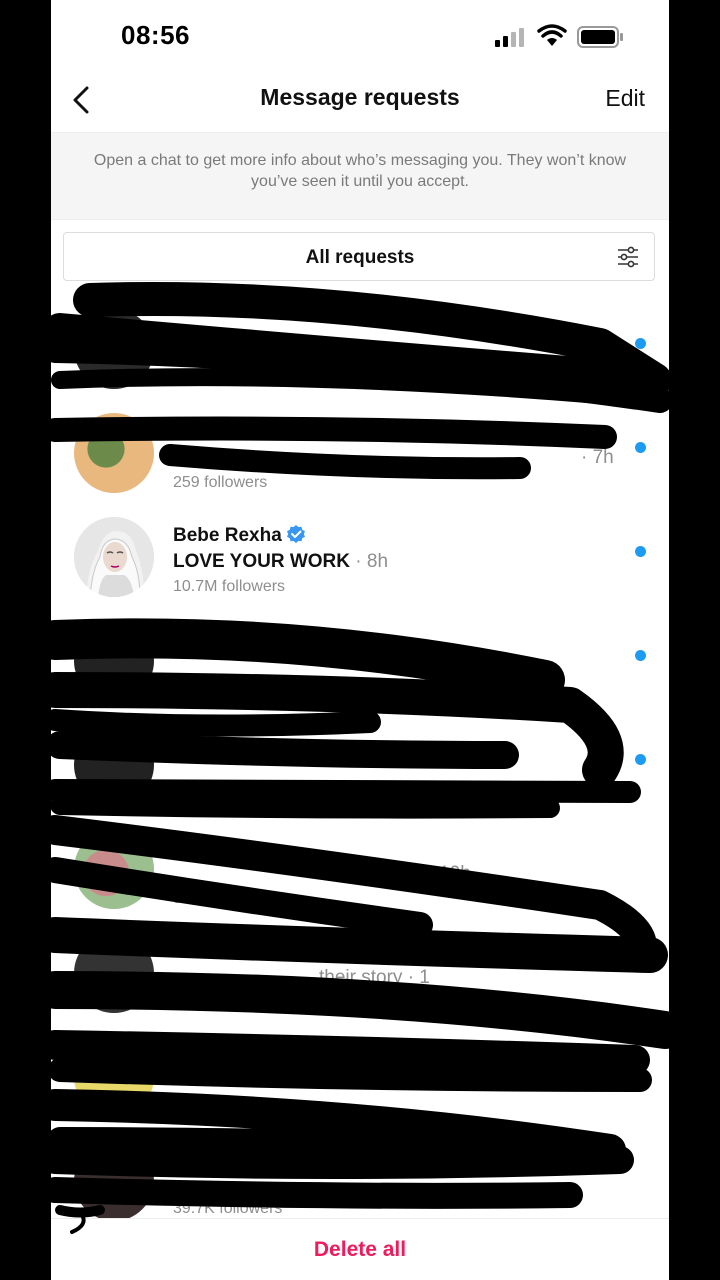 This screenshot has height=1280, width=720. What do you see at coordinates (261, 561) in the screenshot?
I see `request-message-text: LOVE YOUR WORK` at bounding box center [261, 561].